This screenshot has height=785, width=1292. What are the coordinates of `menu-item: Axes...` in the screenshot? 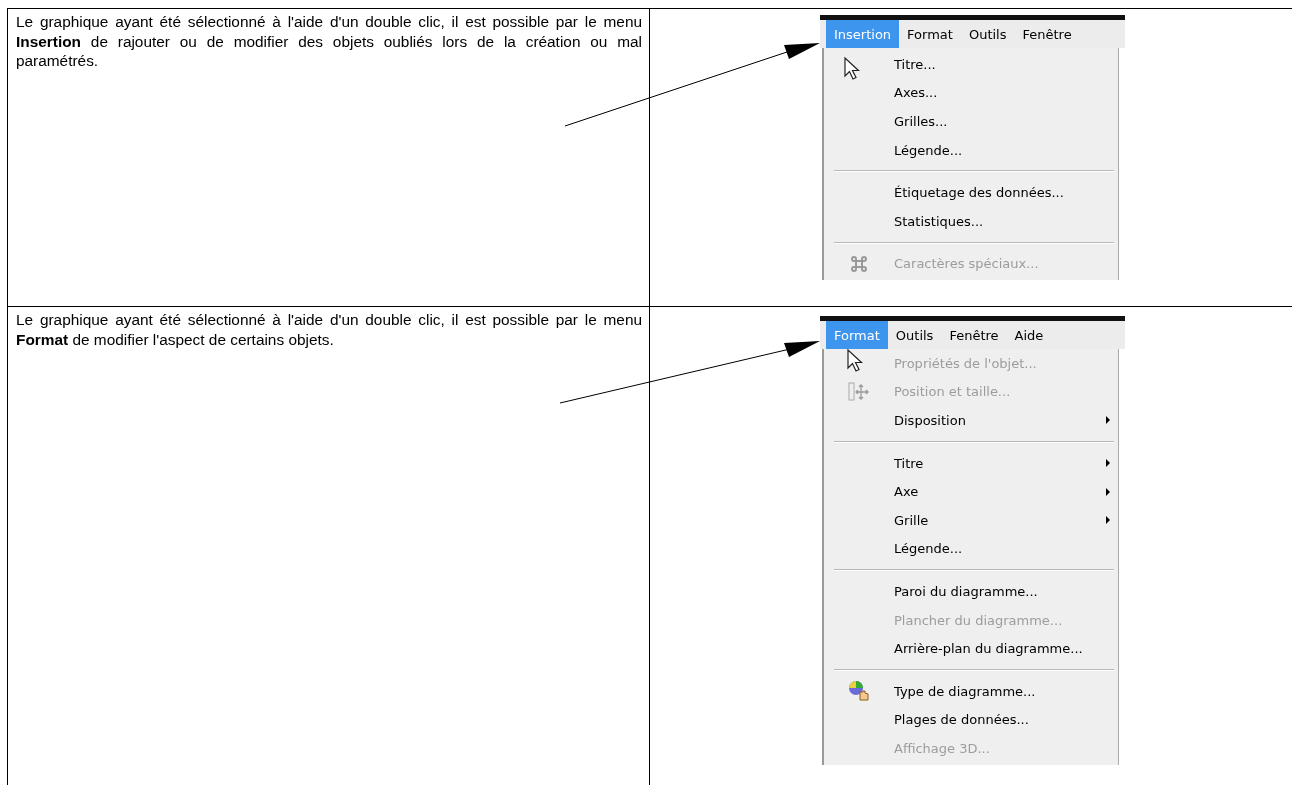 It's located at (971, 93).